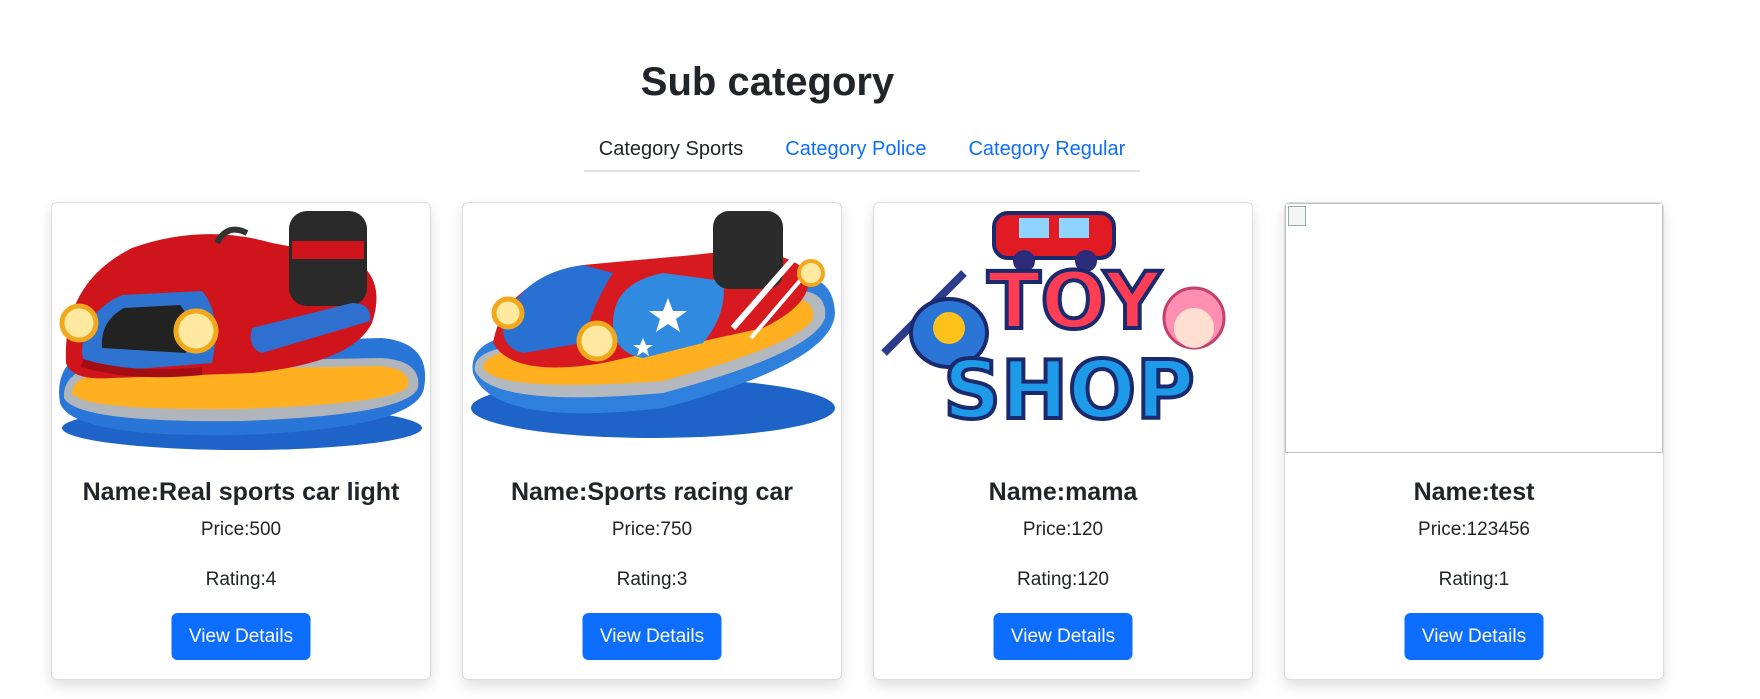  Describe the element at coordinates (1074, 302) in the screenshot. I see `svg-text: TOY` at that location.